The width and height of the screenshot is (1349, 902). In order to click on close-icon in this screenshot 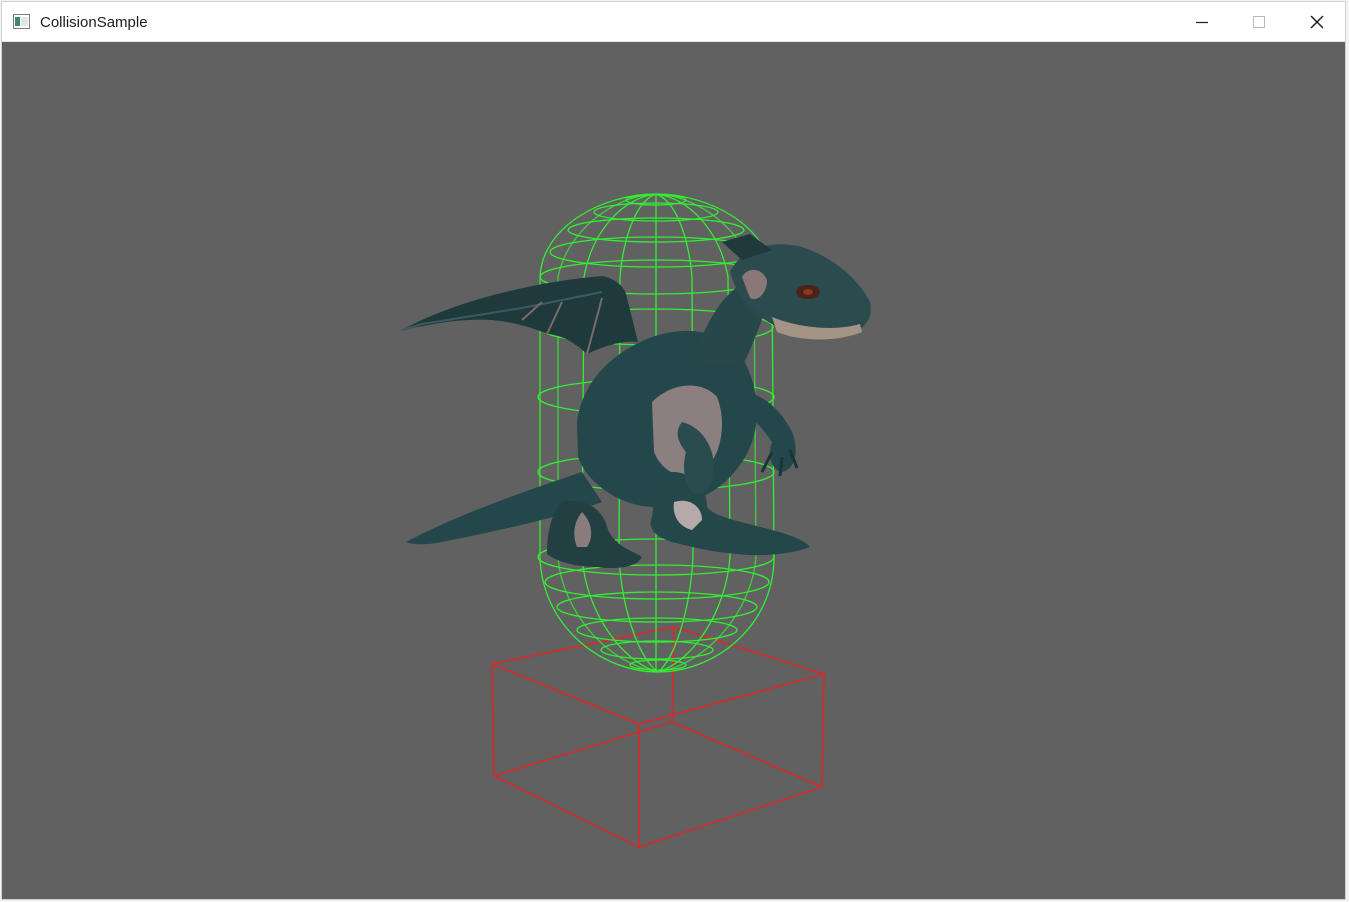, I will do `click(1317, 22)`.